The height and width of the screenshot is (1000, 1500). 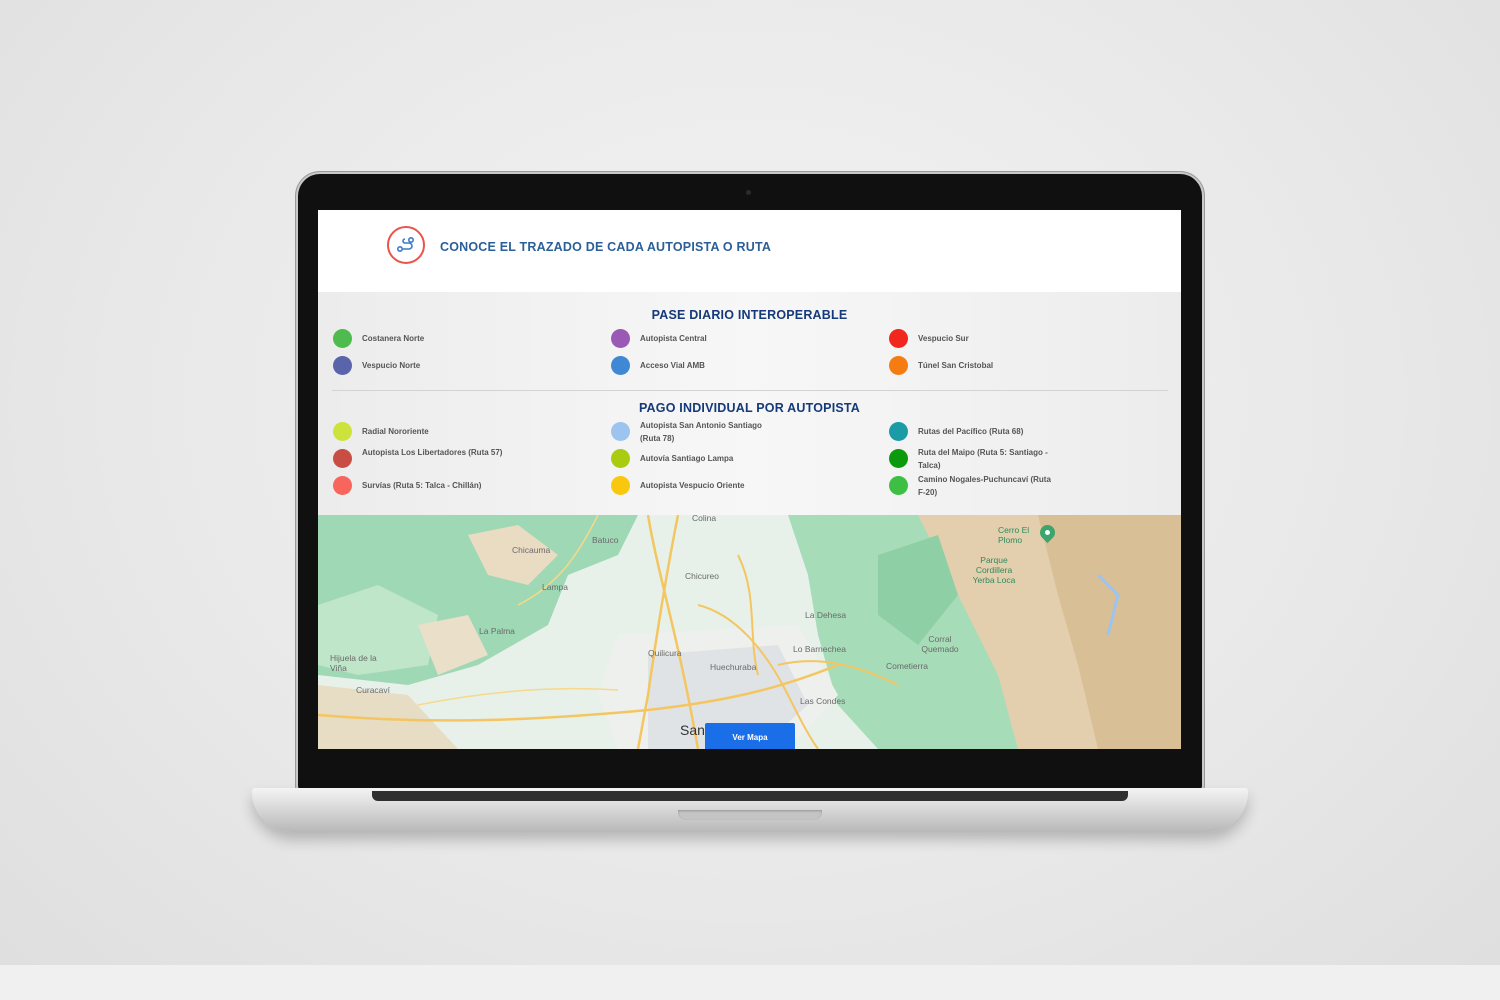 What do you see at coordinates (406, 245) in the screenshot?
I see `route-icon` at bounding box center [406, 245].